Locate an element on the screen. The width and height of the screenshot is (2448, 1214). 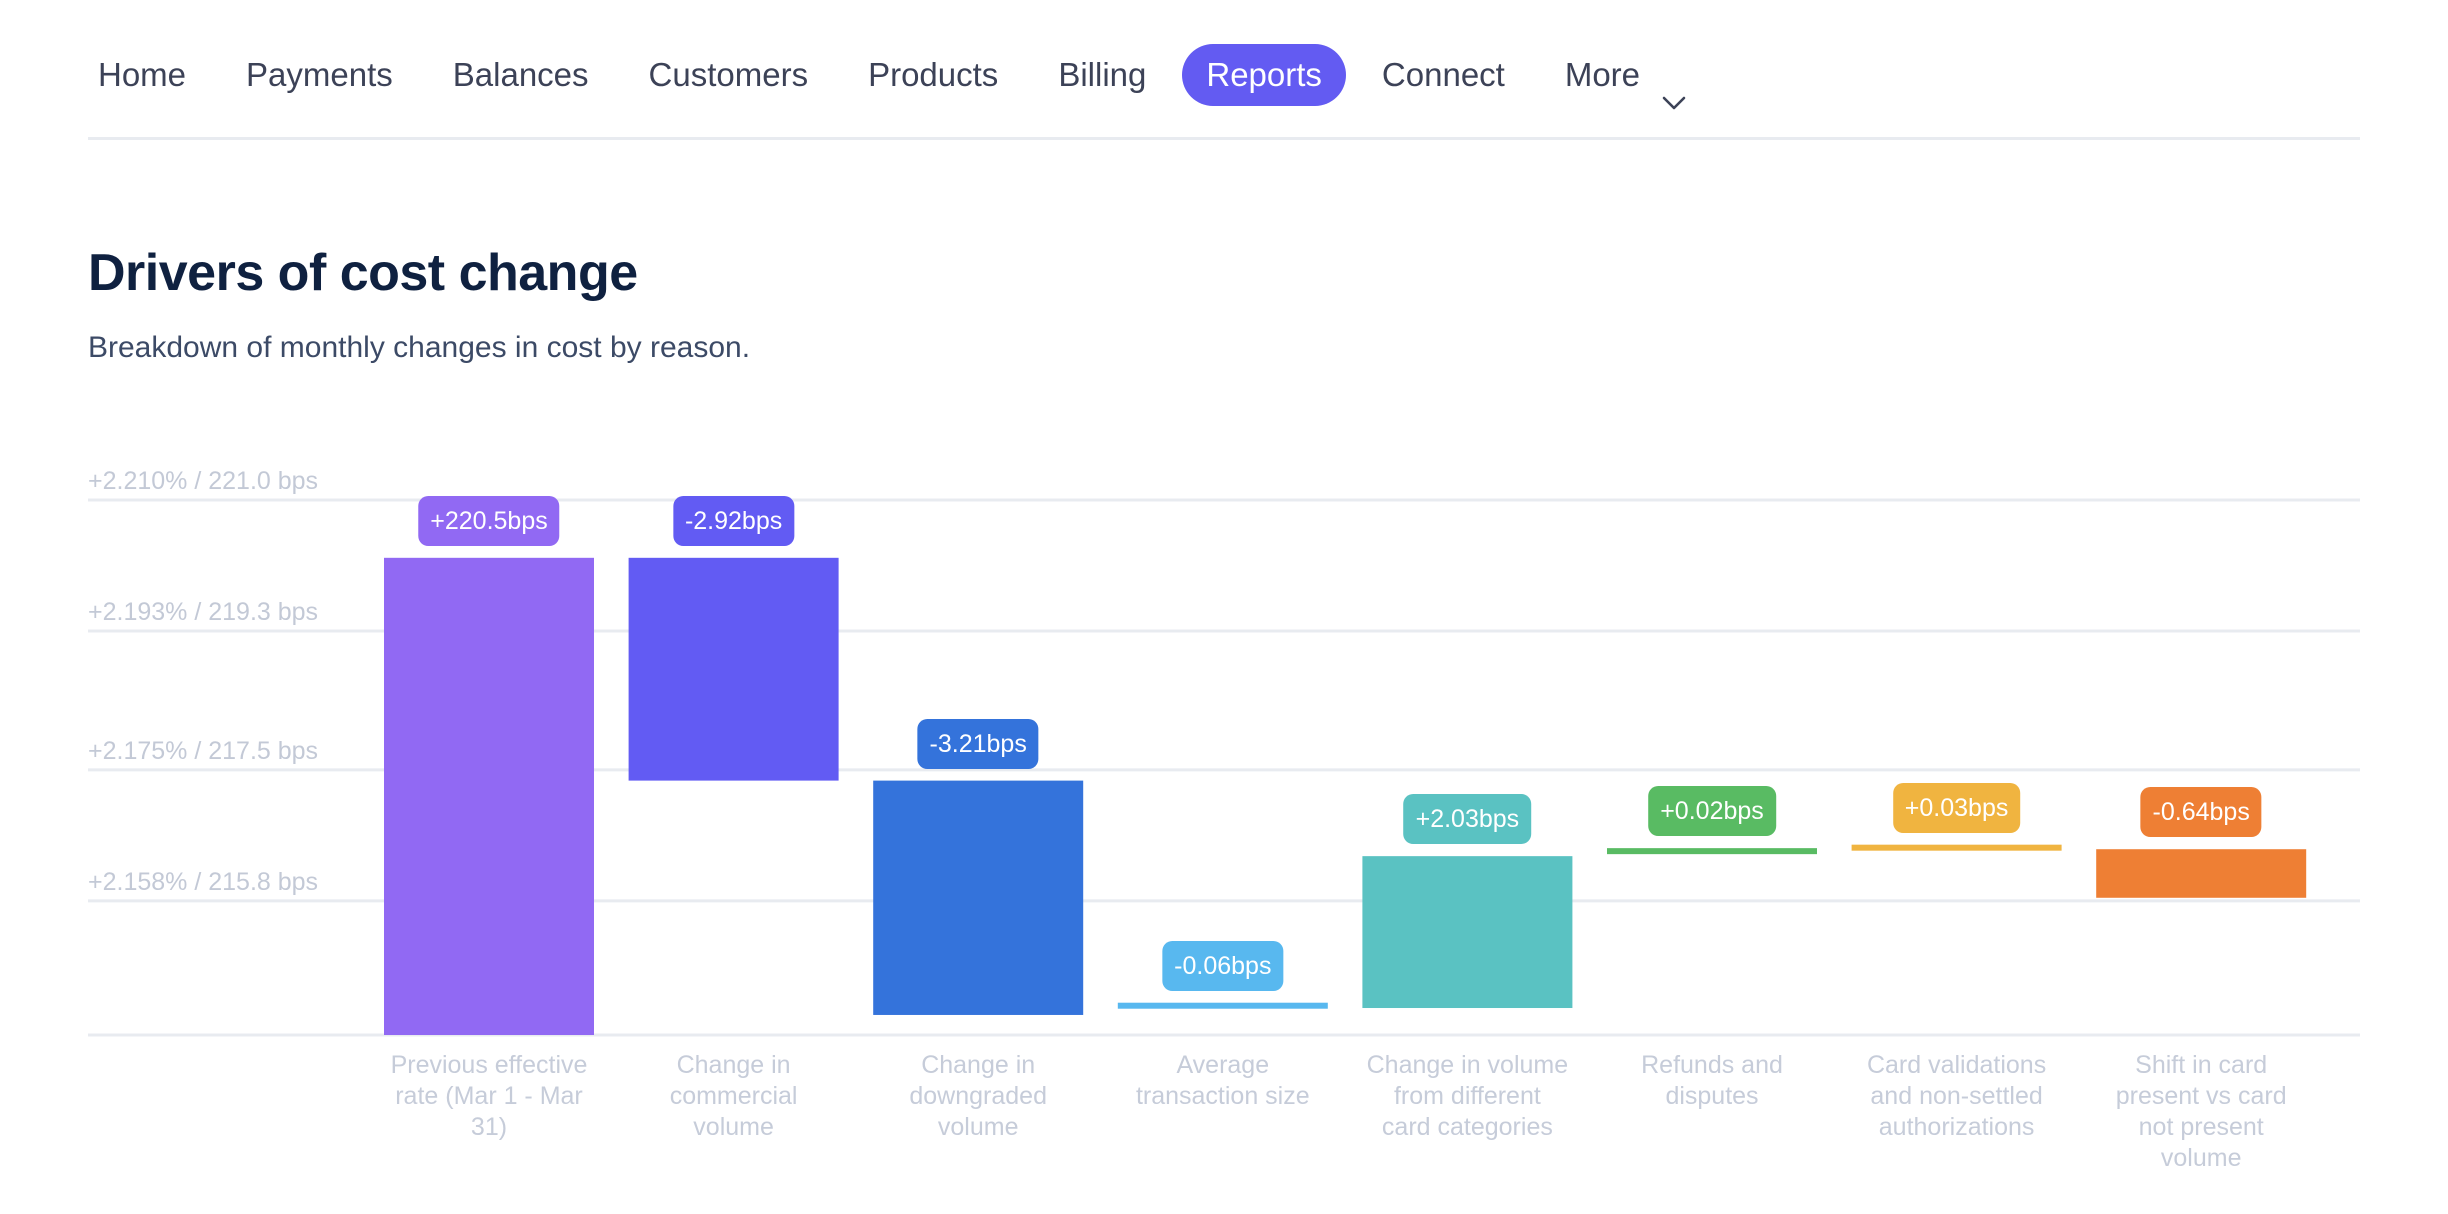
x-tick-label-line: Change in volume is located at coordinates (1467, 1065).